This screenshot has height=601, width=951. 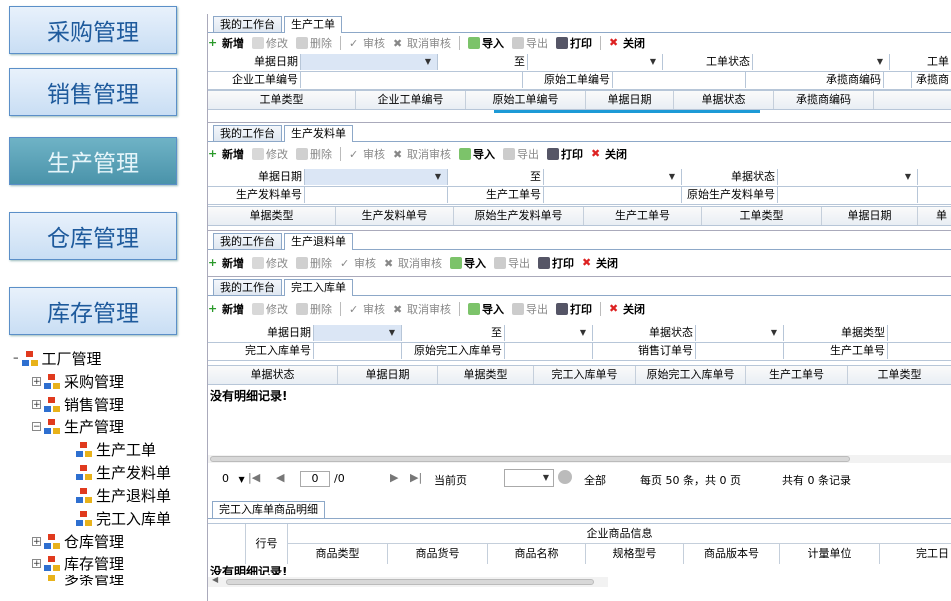 I want to click on first-page-icon: |◀, so click(x=254, y=477).